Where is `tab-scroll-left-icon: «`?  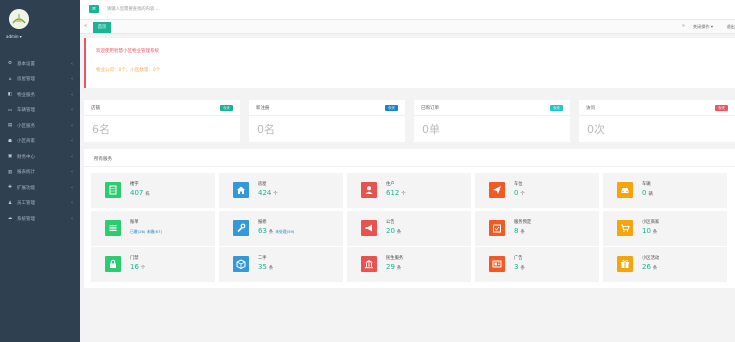
tab-scroll-left-icon: « is located at coordinates (85, 26).